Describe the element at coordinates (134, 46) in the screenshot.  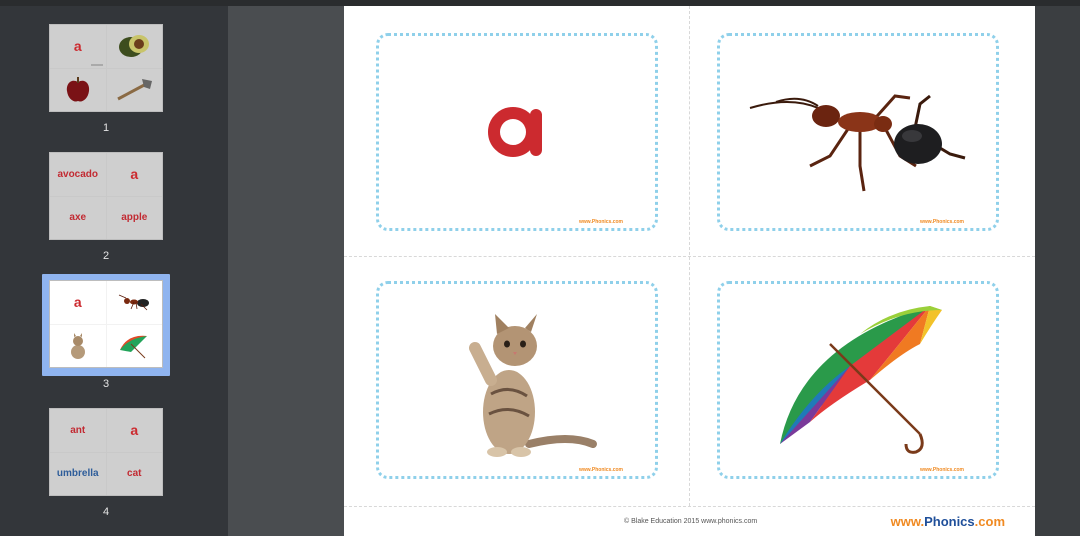
I see `avocado-icon` at that location.